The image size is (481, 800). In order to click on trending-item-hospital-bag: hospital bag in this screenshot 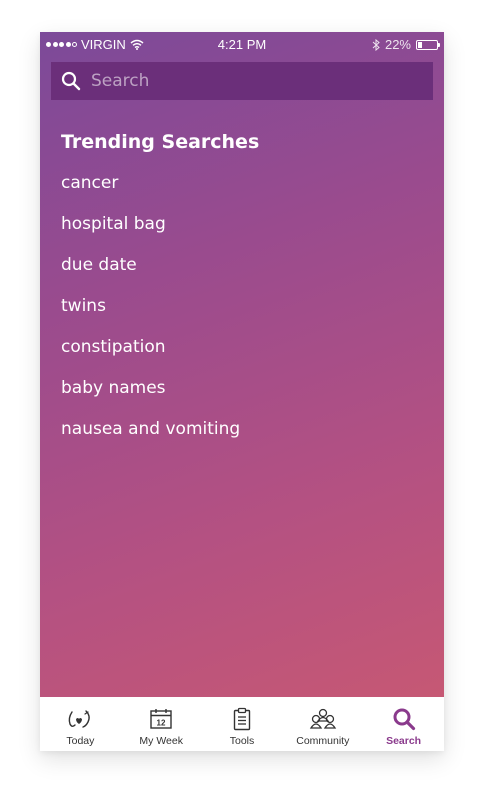, I will do `click(150, 233)`.